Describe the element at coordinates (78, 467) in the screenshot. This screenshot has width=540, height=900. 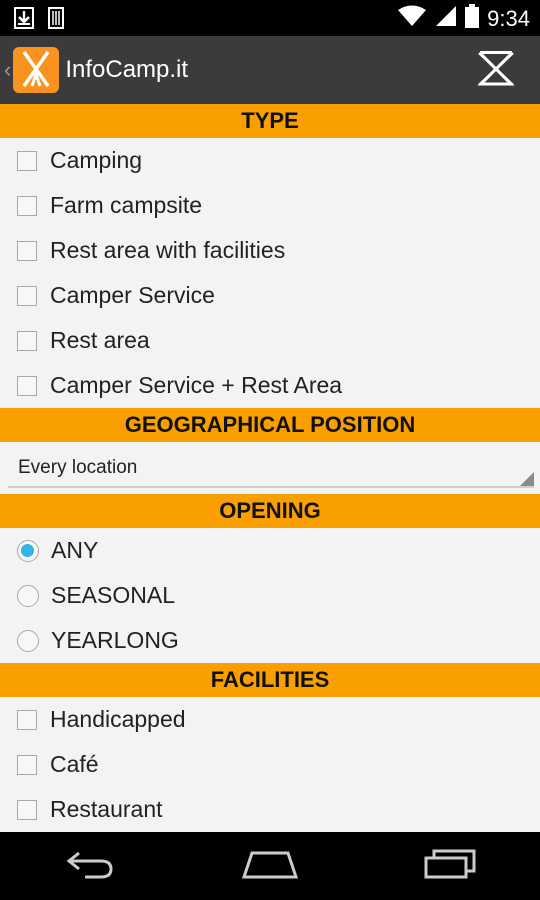
I see `location-dropdown-value: Every location` at that location.